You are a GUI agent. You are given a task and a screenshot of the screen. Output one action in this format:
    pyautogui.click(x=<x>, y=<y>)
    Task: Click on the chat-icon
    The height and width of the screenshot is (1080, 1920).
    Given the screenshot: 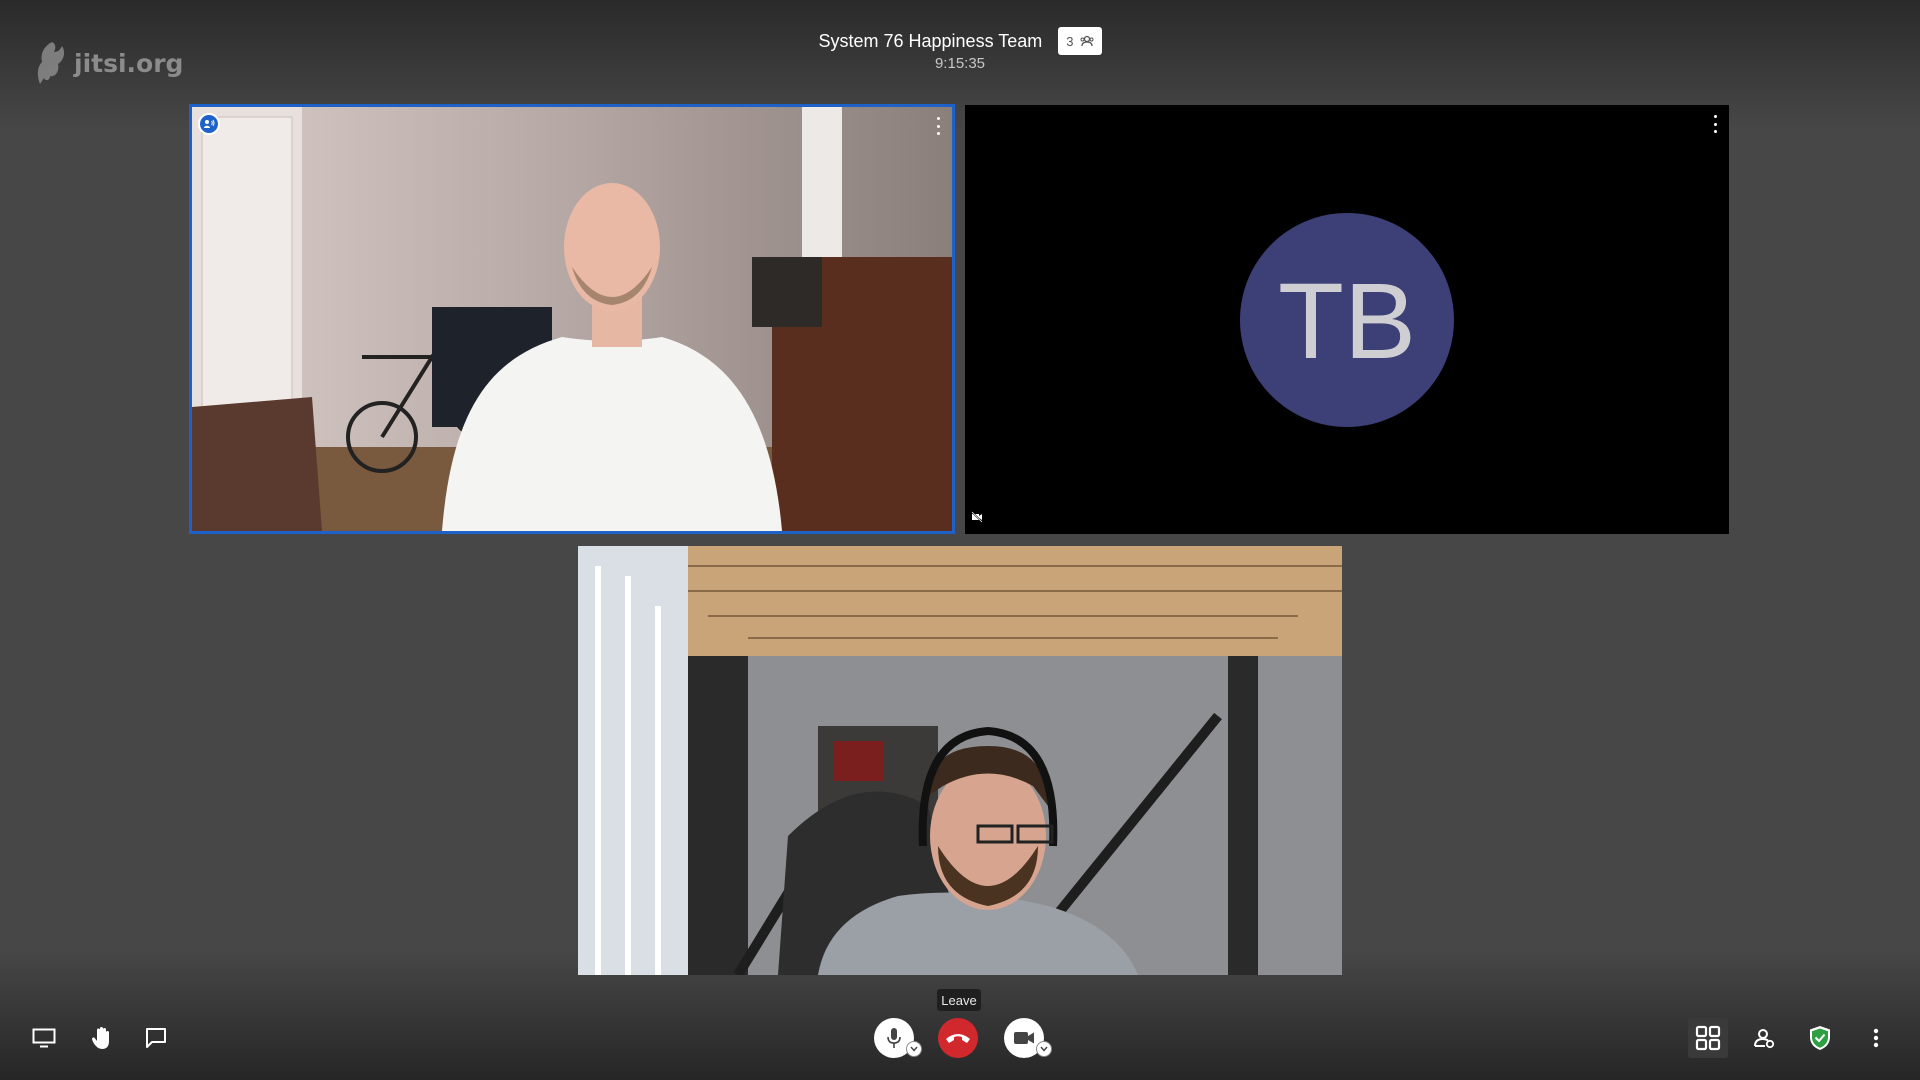 What is the action you would take?
    pyautogui.click(x=156, y=1038)
    